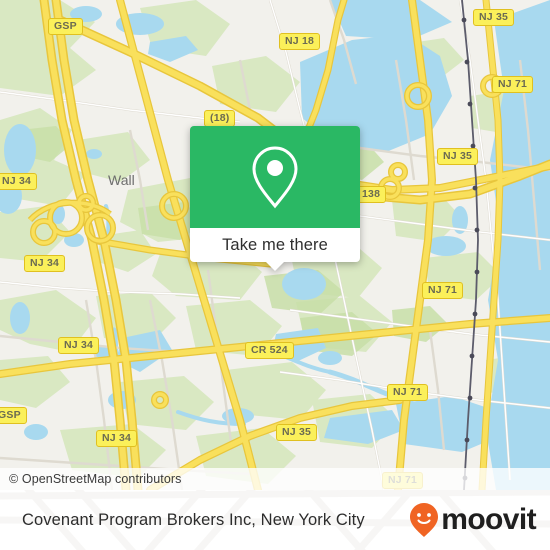  I want to click on road-shield-nj34-4: NJ 34, so click(117, 438).